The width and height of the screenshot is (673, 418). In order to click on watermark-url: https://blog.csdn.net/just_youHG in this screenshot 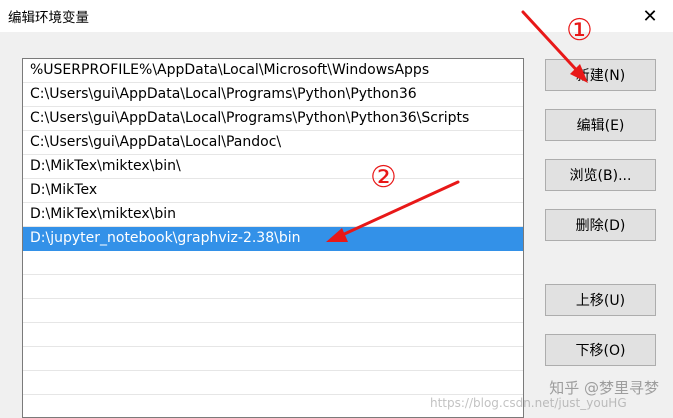, I will do `click(528, 403)`.